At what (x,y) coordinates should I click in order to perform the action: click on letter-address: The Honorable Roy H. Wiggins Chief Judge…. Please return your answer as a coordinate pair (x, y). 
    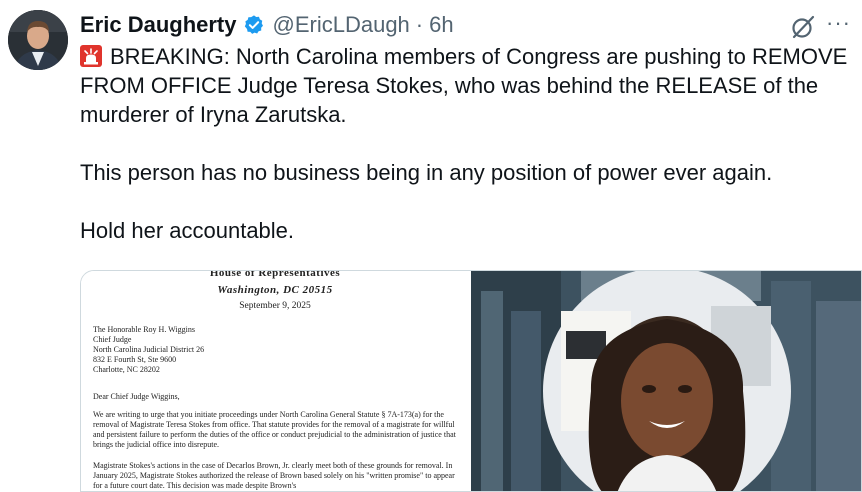
    Looking at the image, I should click on (148, 350).